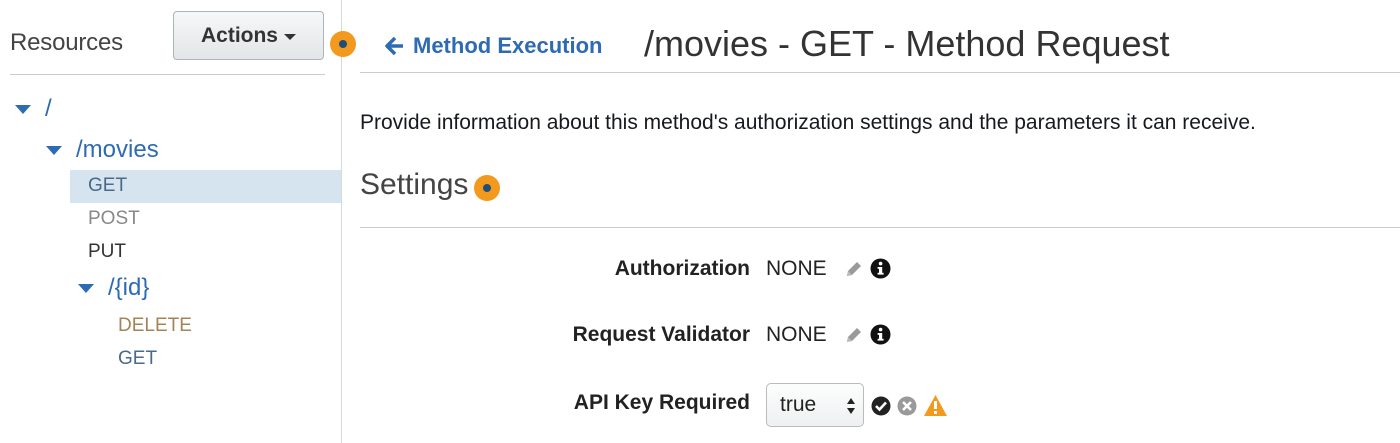 Image resolution: width=1400 pixels, height=443 pixels. Describe the element at coordinates (880, 227) in the screenshot. I see `settings-divider` at that location.